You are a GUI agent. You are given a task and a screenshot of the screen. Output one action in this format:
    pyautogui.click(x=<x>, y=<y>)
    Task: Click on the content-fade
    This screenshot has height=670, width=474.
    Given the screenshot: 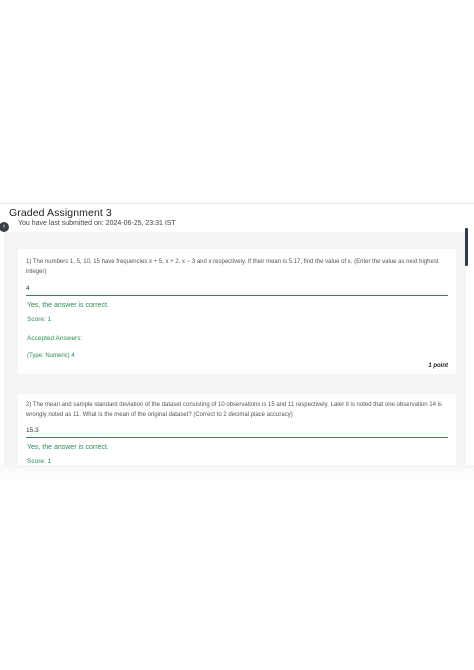 What is the action you would take?
    pyautogui.click(x=237, y=470)
    